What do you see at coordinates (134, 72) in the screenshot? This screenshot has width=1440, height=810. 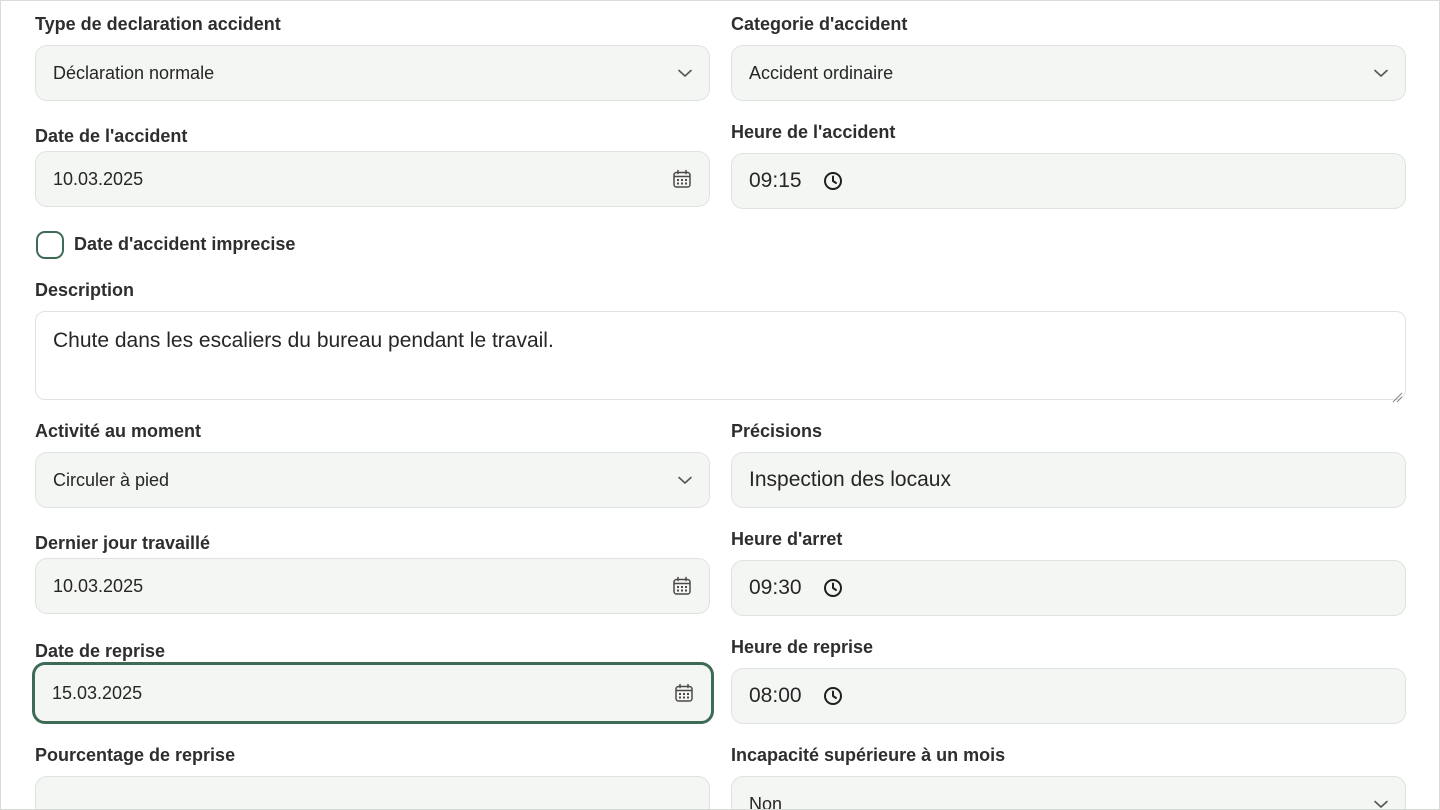 I see `type-declaration-value: Déclaration normale` at bounding box center [134, 72].